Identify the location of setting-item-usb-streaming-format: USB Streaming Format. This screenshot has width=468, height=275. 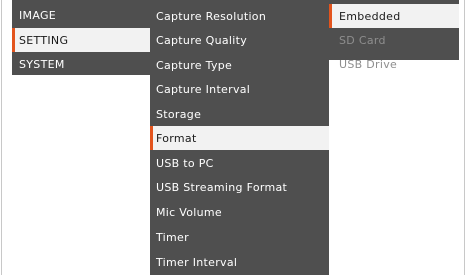
(239, 187).